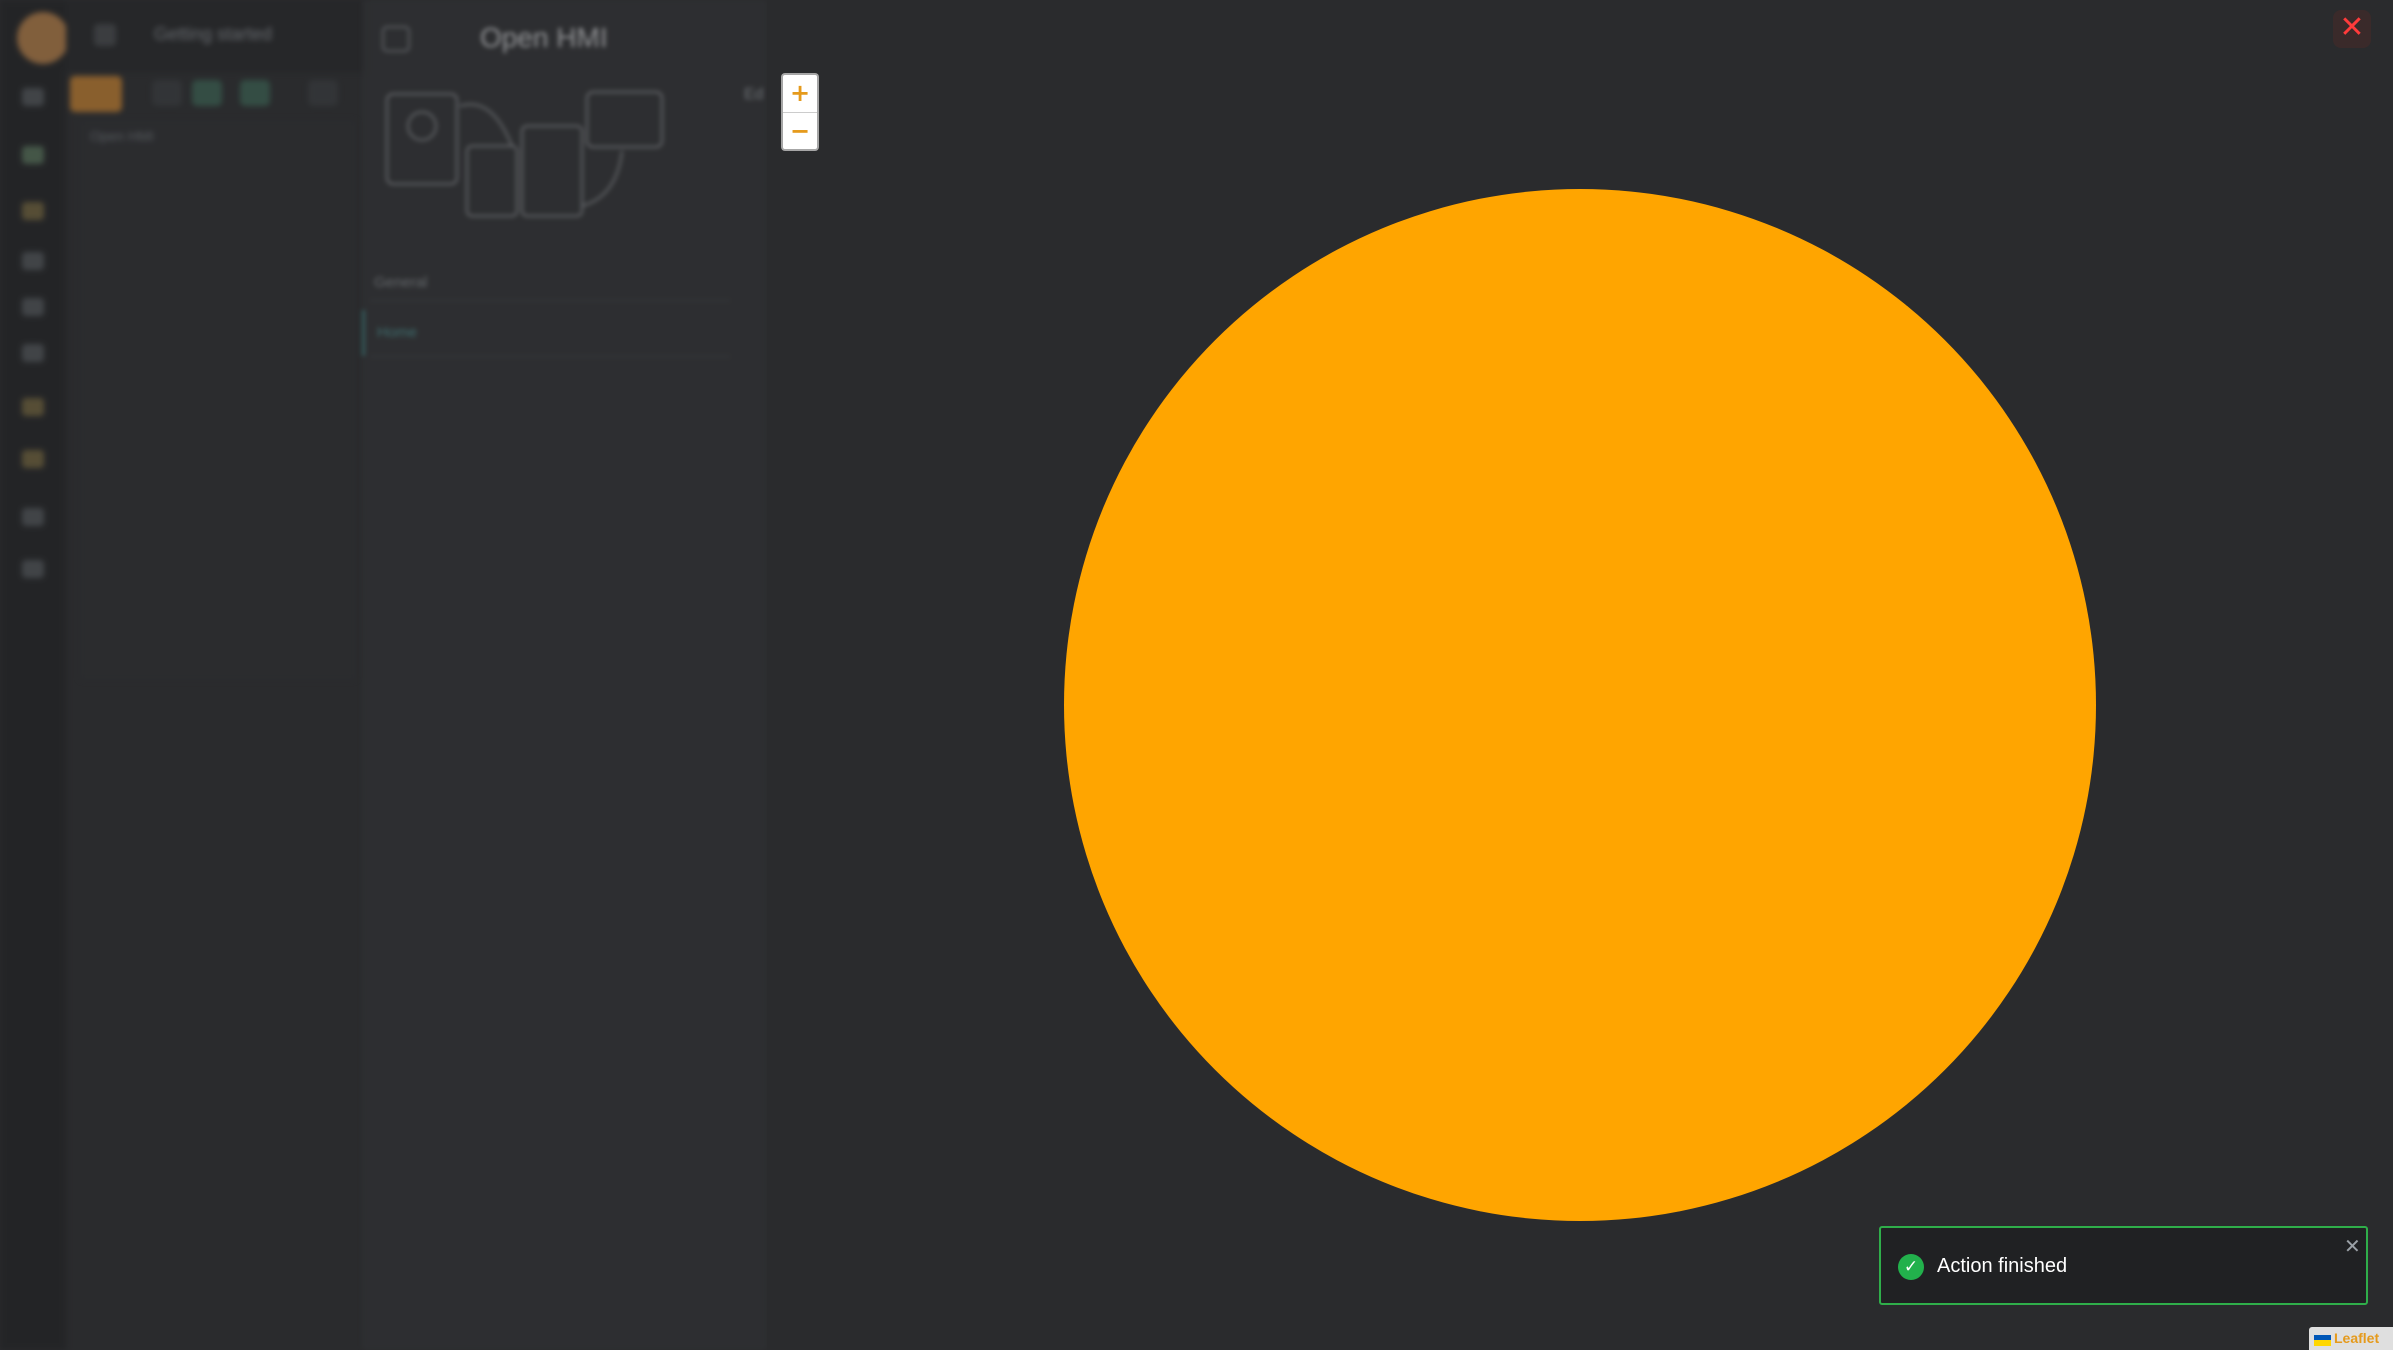 This screenshot has height=1350, width=2393. I want to click on map-attribution: Leaflet, so click(2351, 1338).